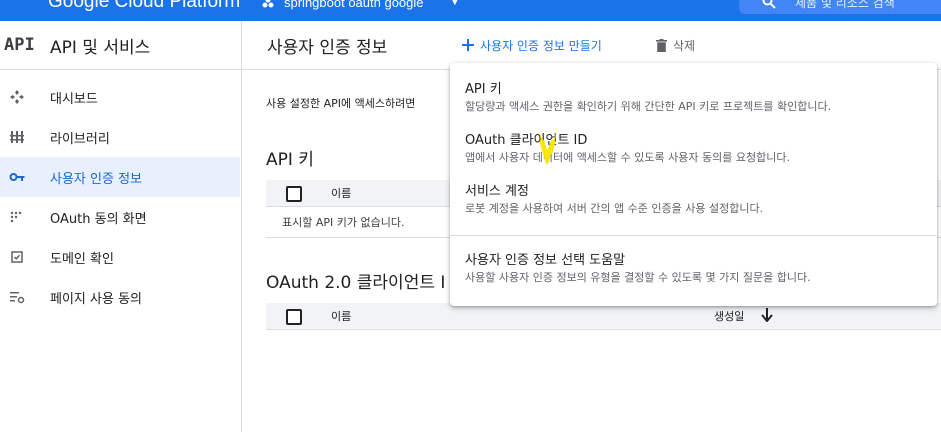 The image size is (941, 432). I want to click on empty-message: 표시할 API 키가 없습니다., so click(343, 222).